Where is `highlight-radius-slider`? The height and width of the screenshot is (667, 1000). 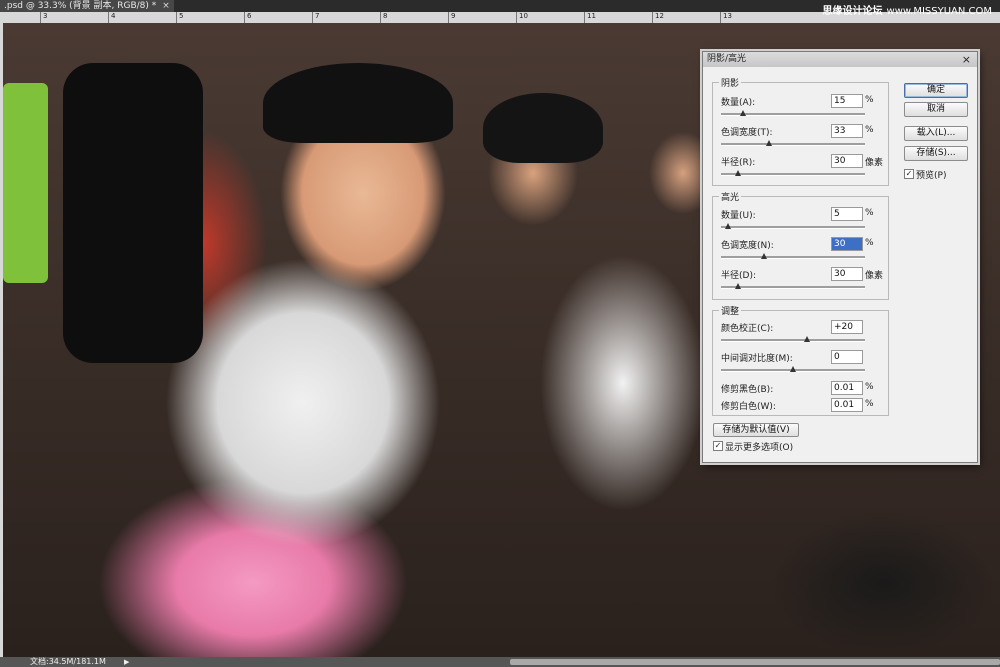 highlight-radius-slider is located at coordinates (793, 287).